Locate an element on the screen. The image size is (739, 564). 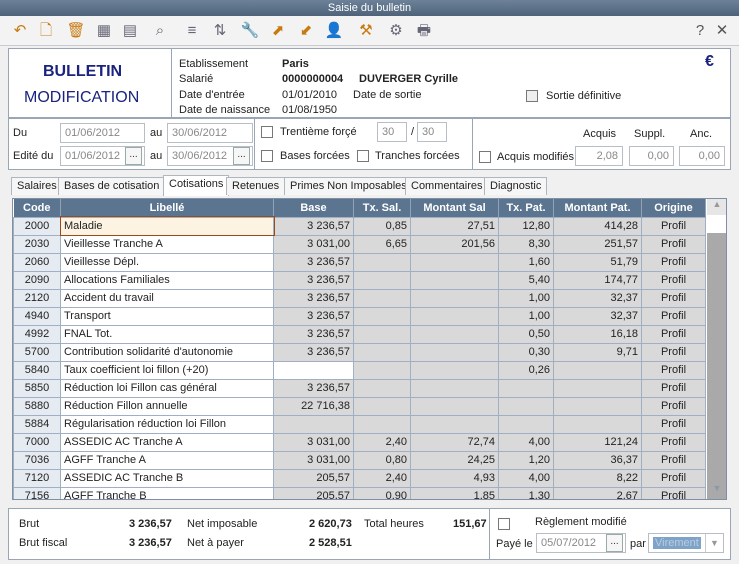
cell: 32,37 is located at coordinates (597, 298).